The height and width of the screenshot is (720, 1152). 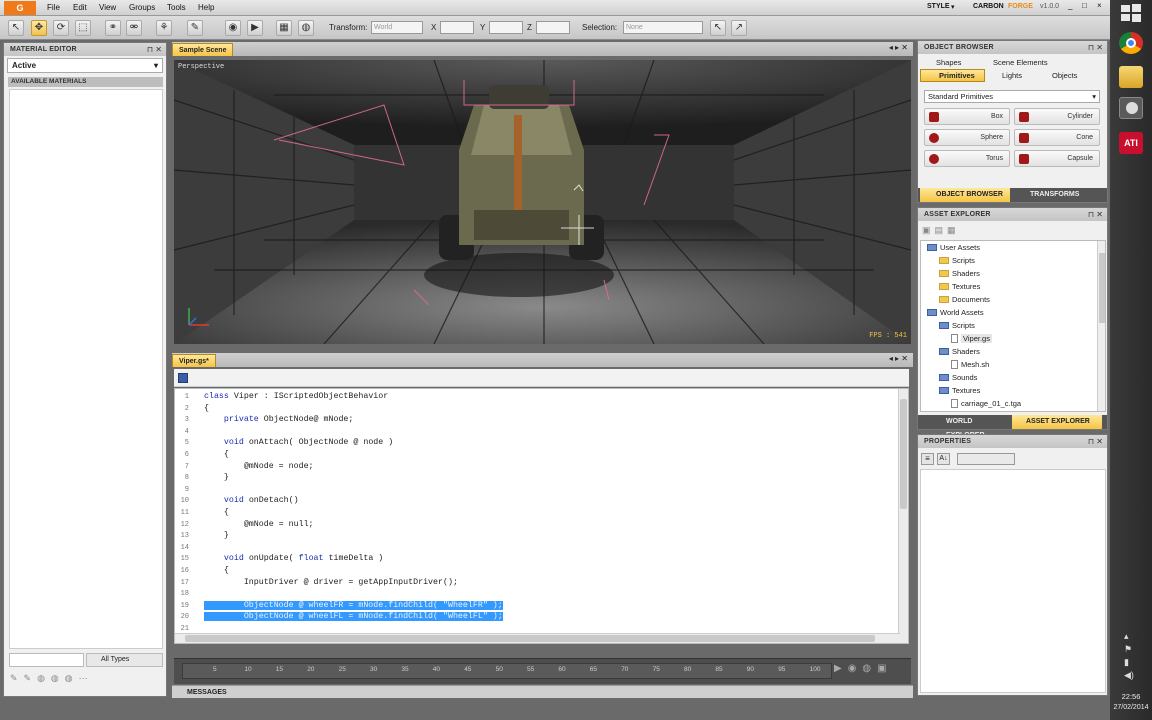 I want to click on code-line: private ObjectNode@ mNode;, so click(x=278, y=419).